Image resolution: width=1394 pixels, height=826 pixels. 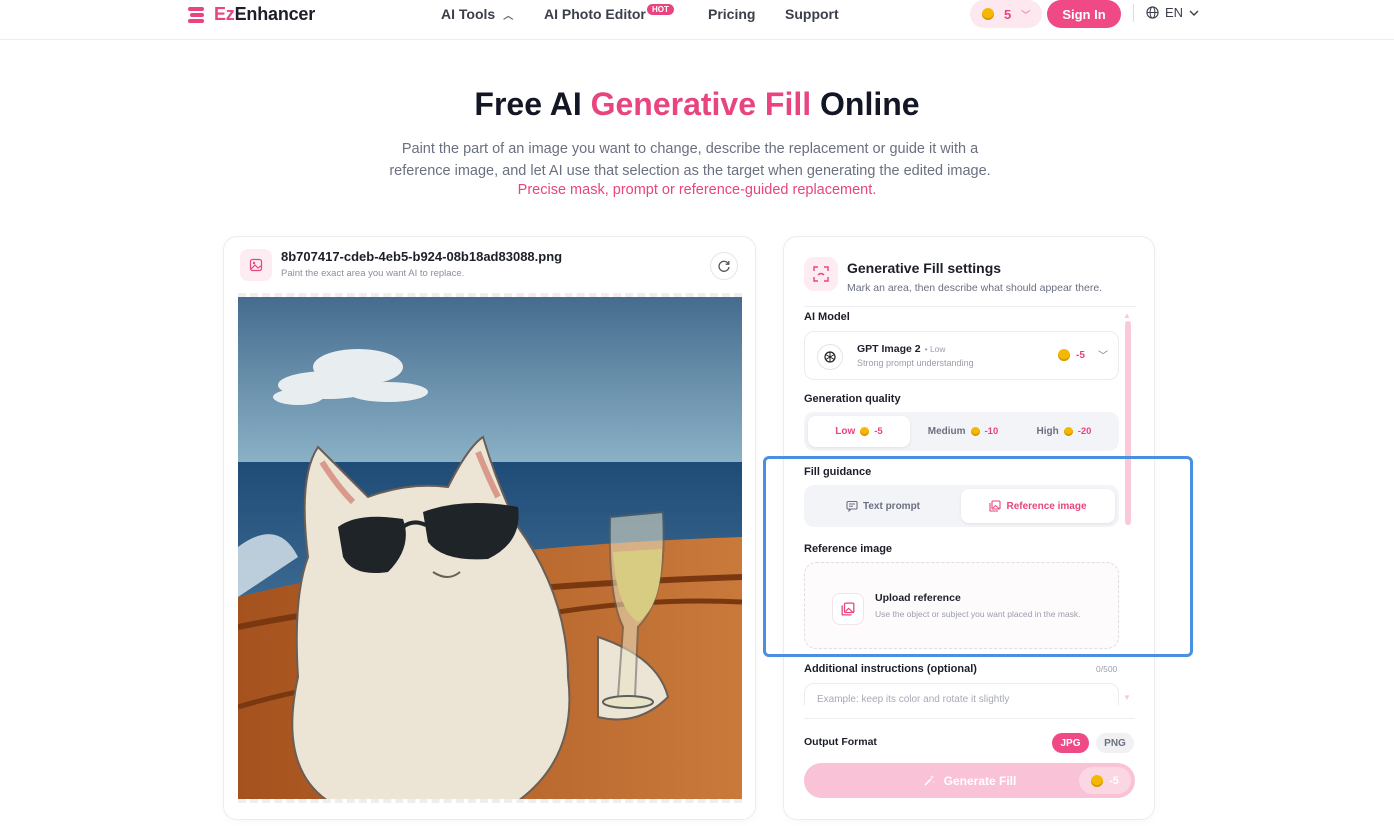 I want to click on format-png-button: PNG, so click(x=1115, y=743).